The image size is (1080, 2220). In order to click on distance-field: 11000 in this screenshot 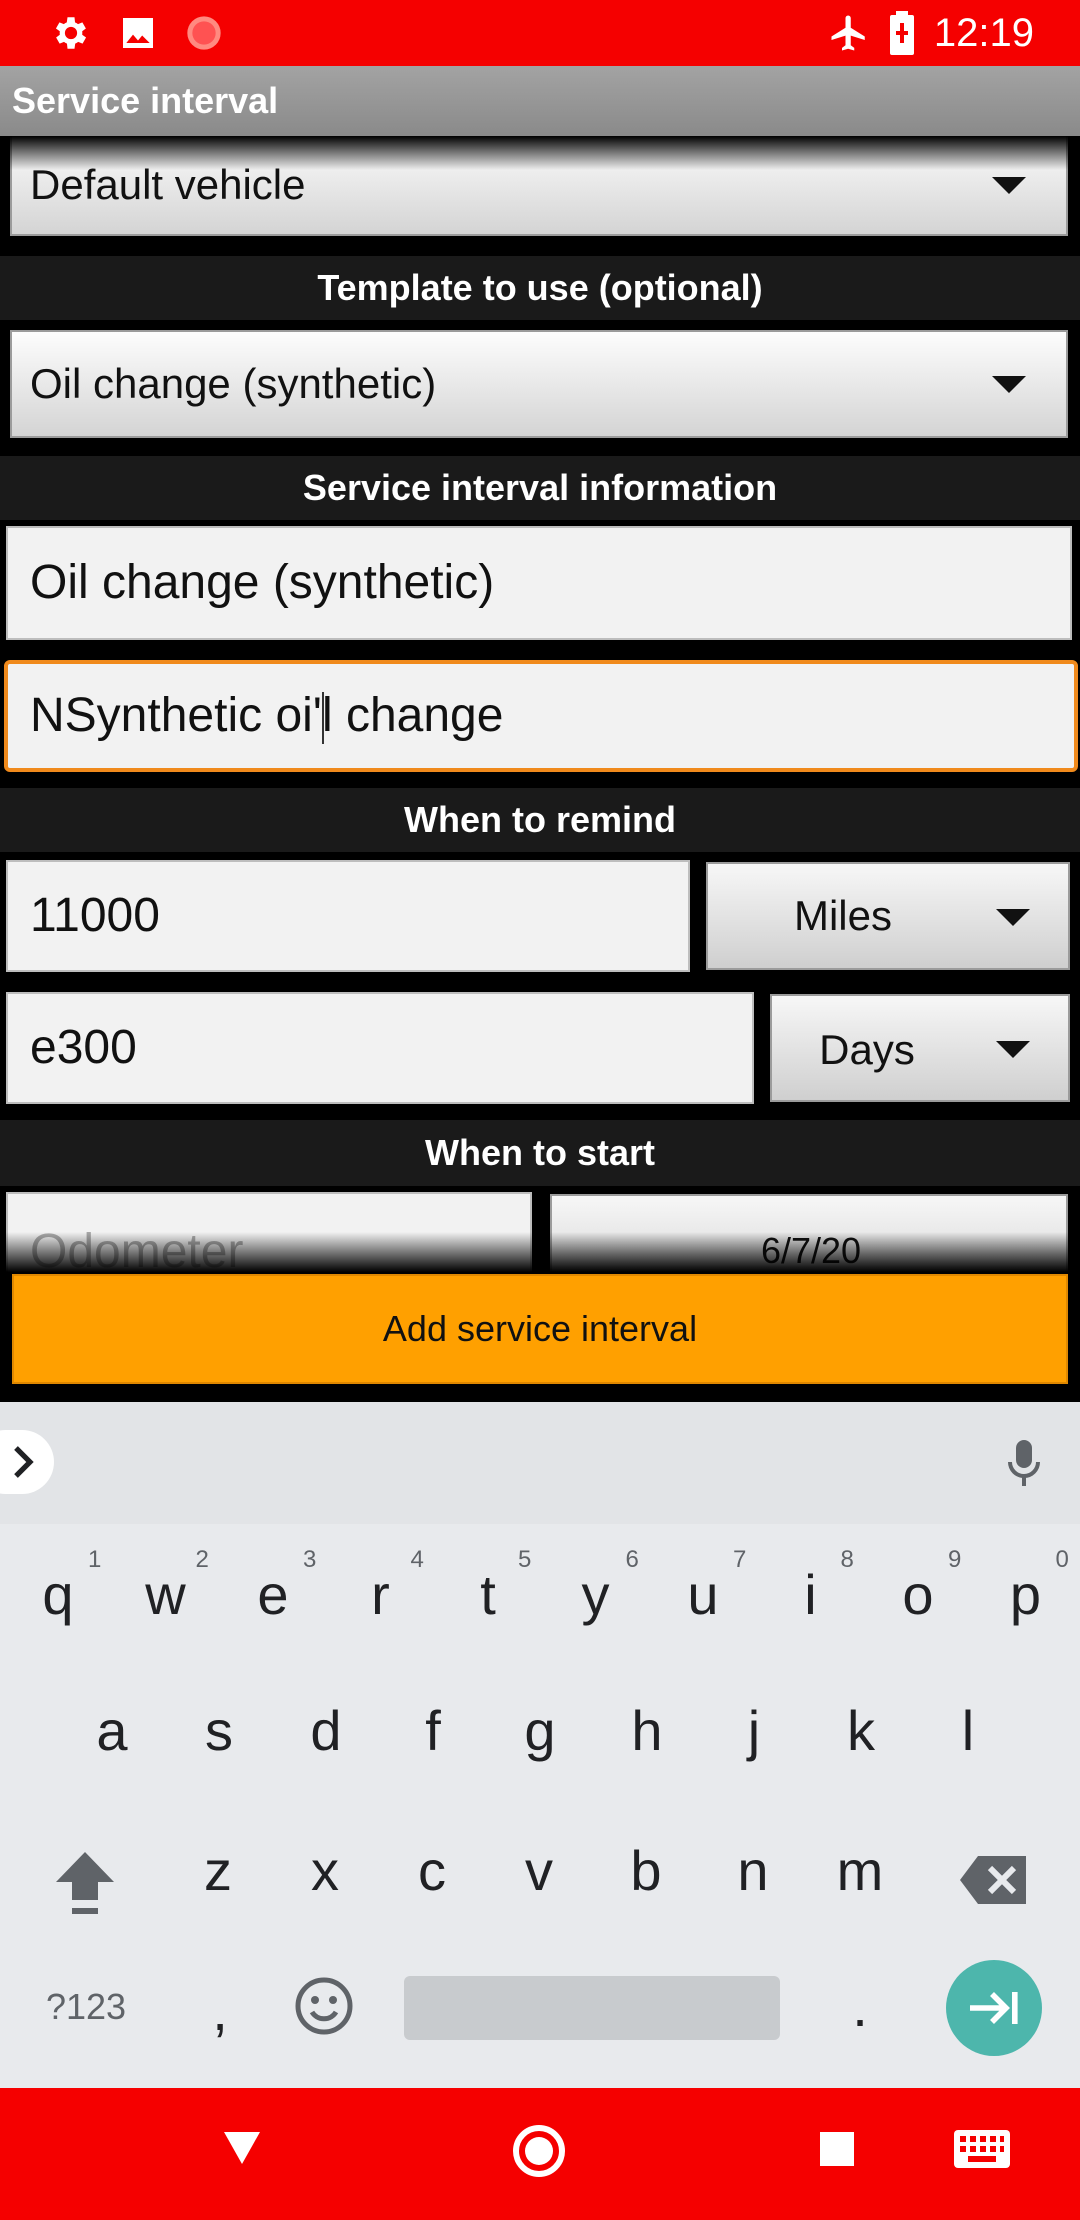, I will do `click(348, 916)`.